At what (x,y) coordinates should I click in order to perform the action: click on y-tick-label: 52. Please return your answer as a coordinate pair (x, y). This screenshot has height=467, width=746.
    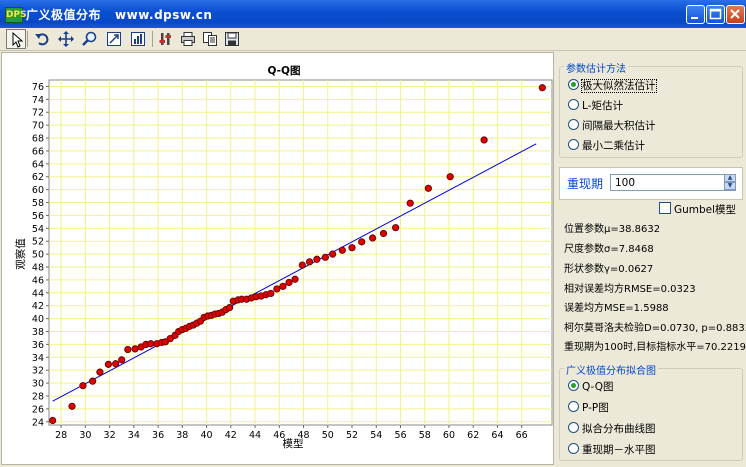
    Looking at the image, I should click on (38, 242).